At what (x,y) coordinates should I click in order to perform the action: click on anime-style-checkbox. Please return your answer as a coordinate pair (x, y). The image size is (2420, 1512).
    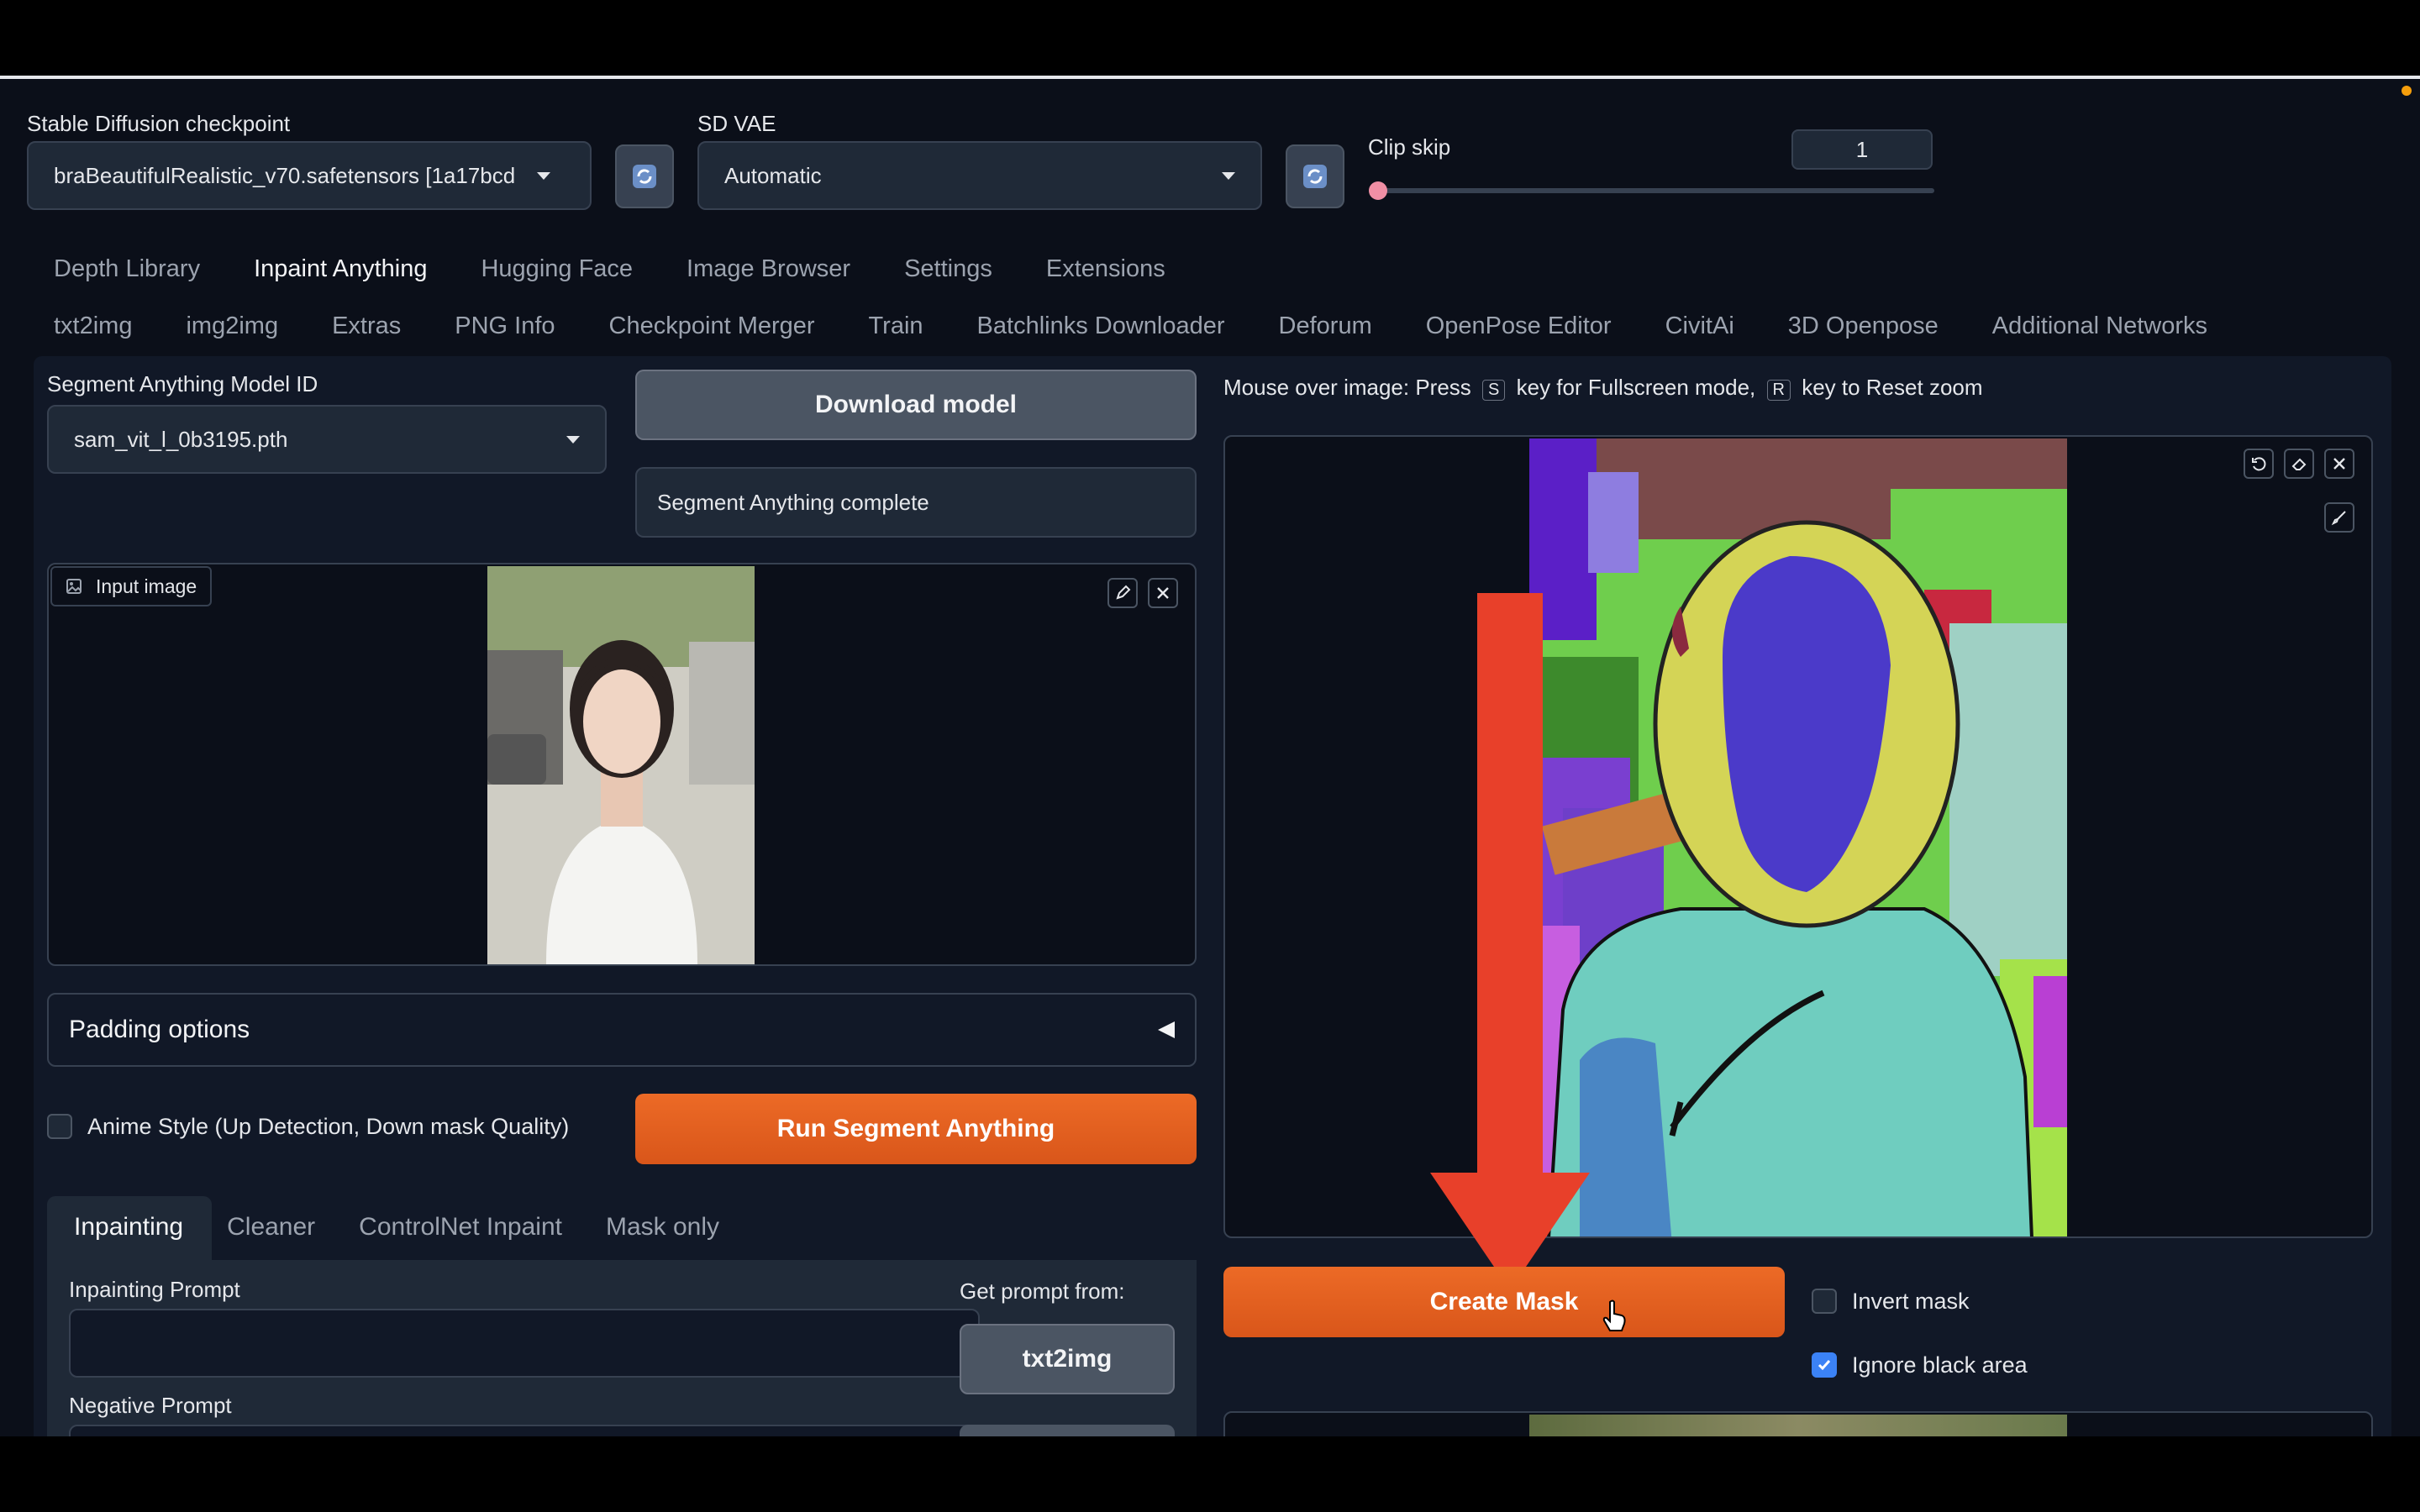
    Looking at the image, I should click on (60, 1126).